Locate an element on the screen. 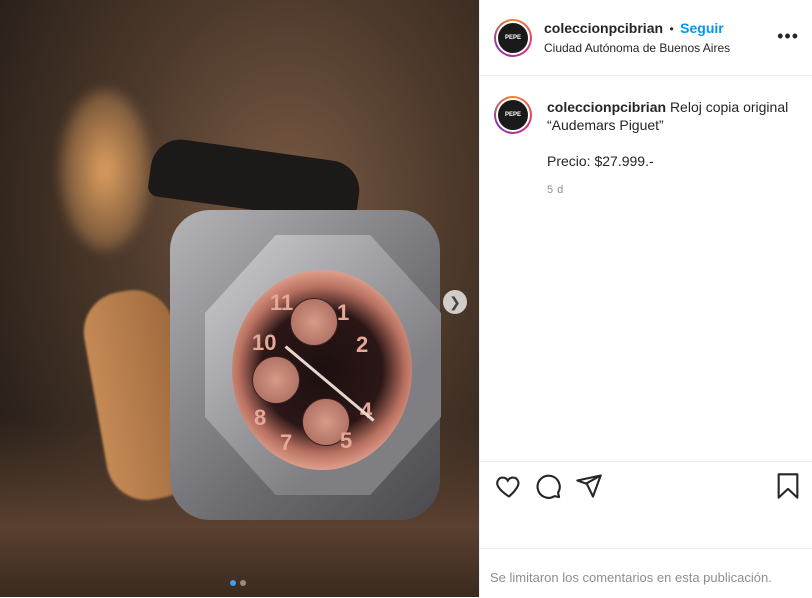  post-time: 5 d is located at coordinates (555, 190).